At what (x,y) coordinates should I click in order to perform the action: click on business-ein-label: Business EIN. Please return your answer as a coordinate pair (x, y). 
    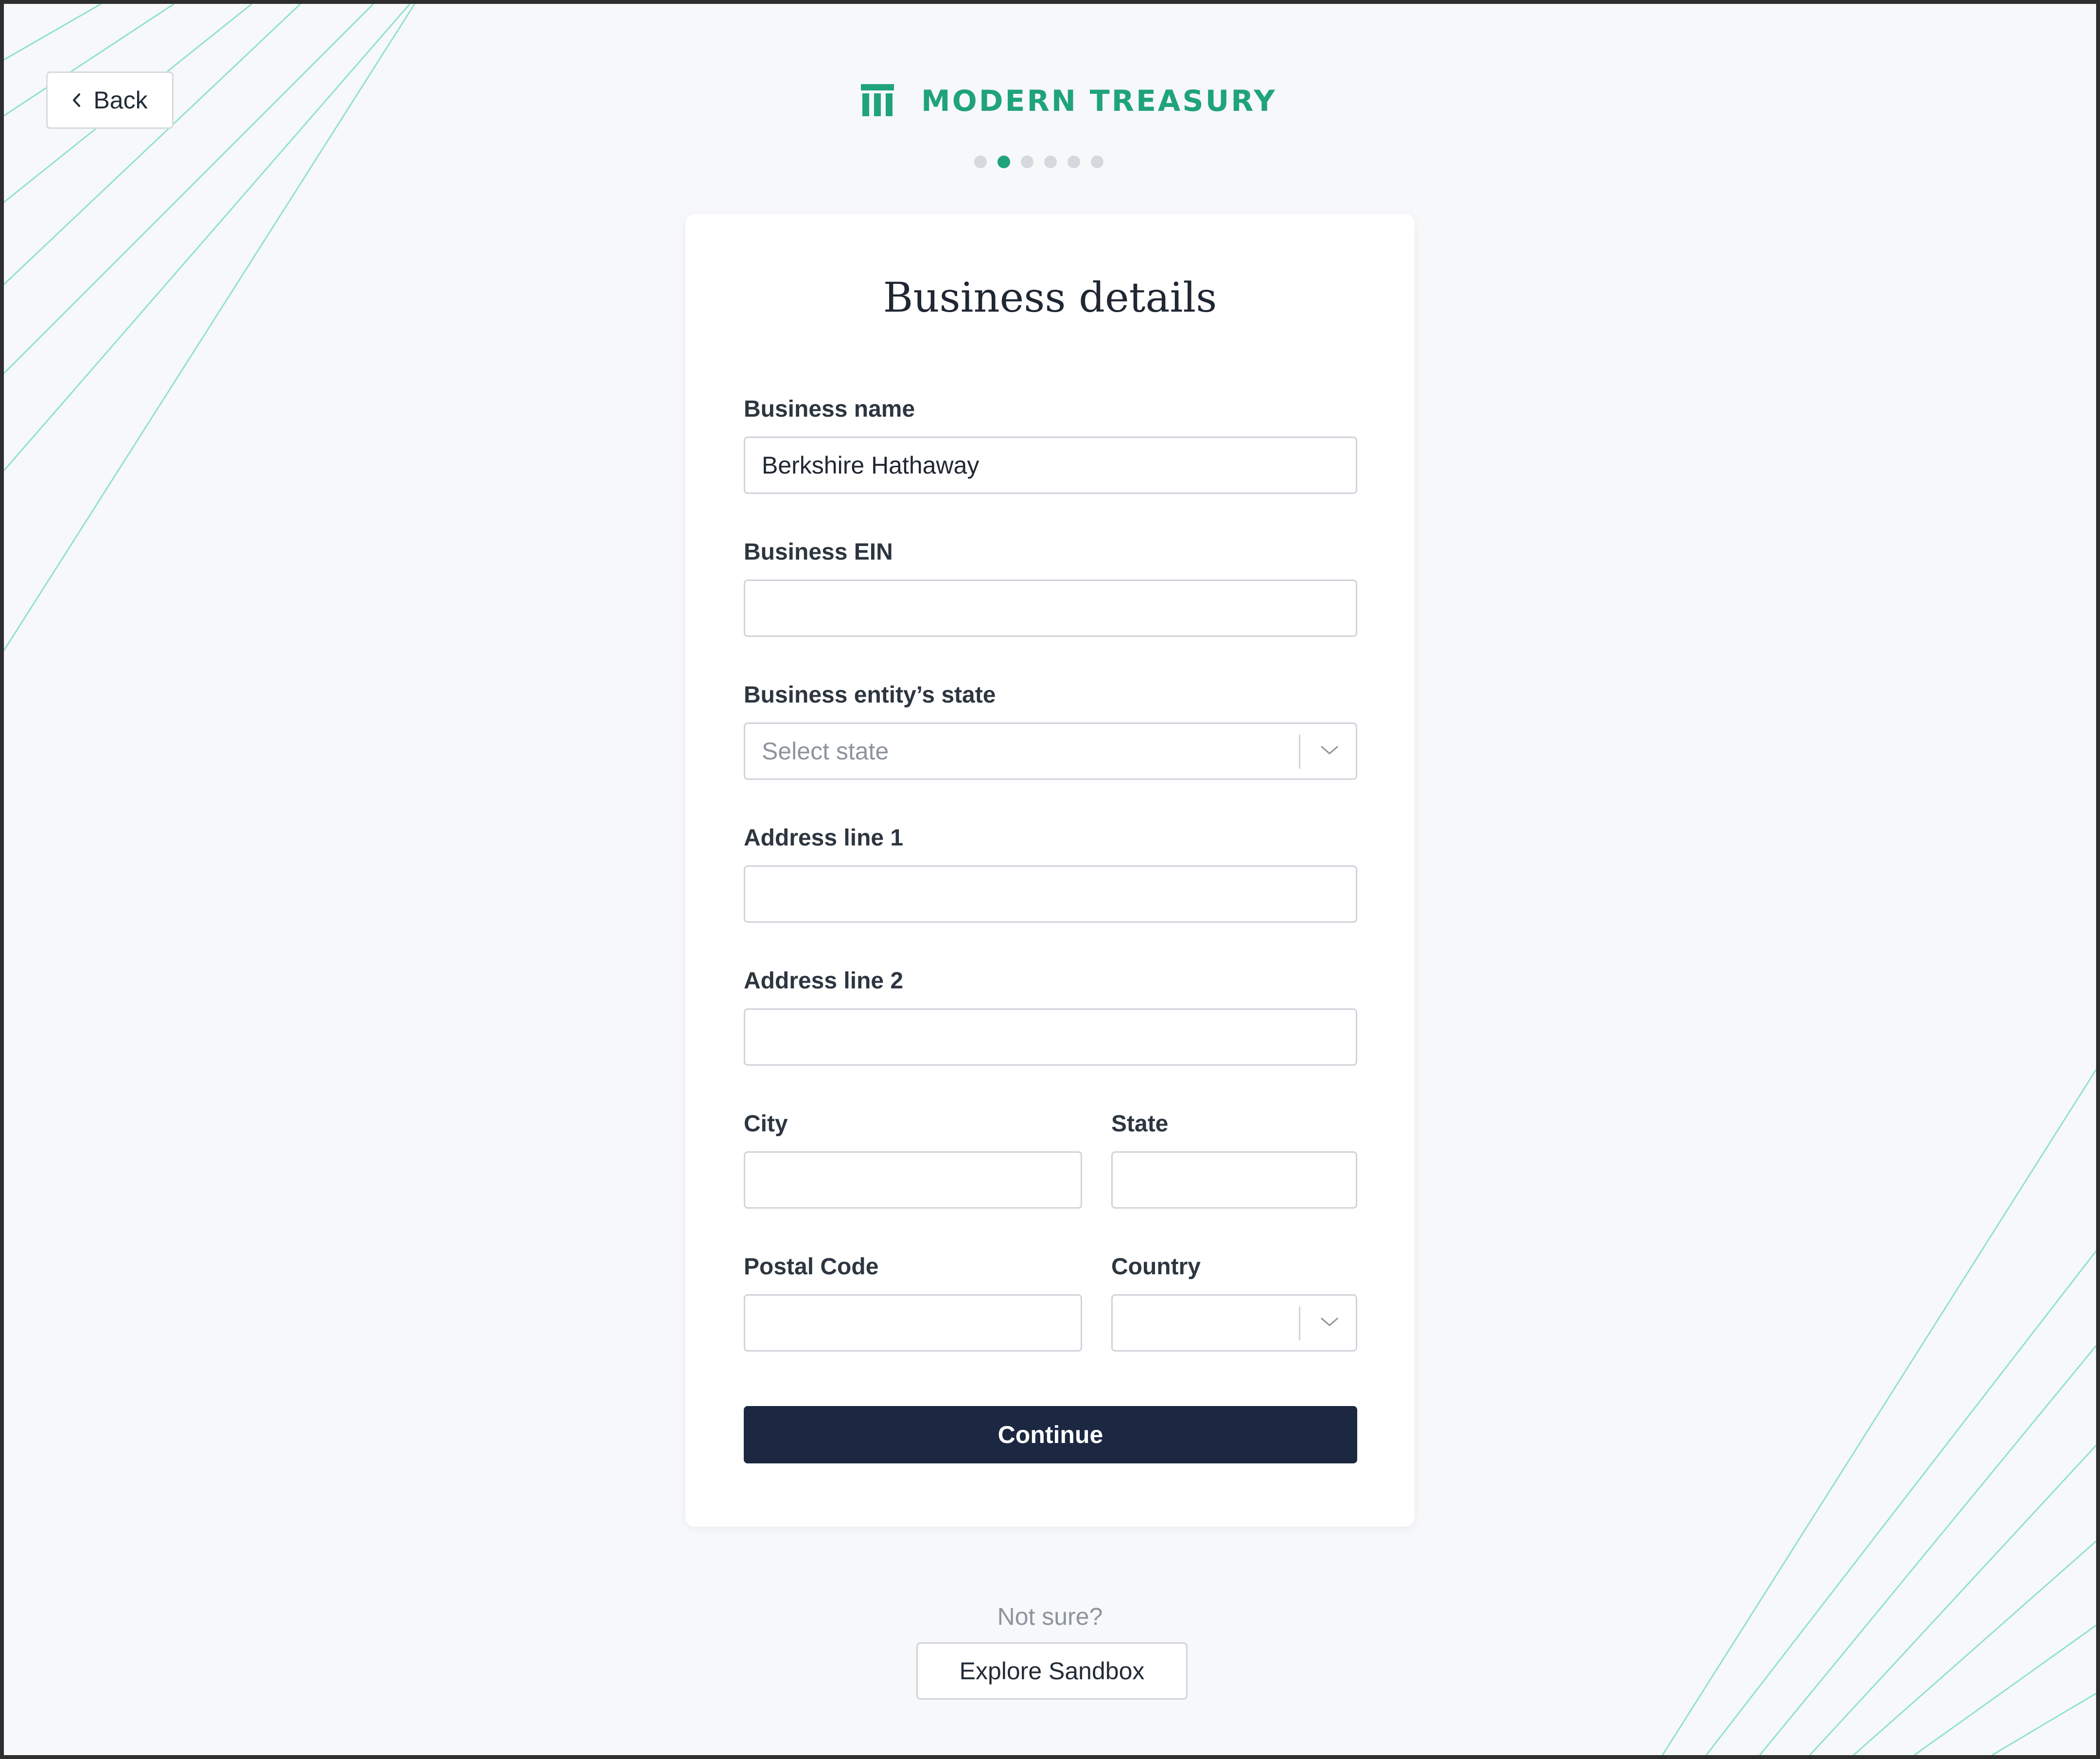
    Looking at the image, I should click on (818, 552).